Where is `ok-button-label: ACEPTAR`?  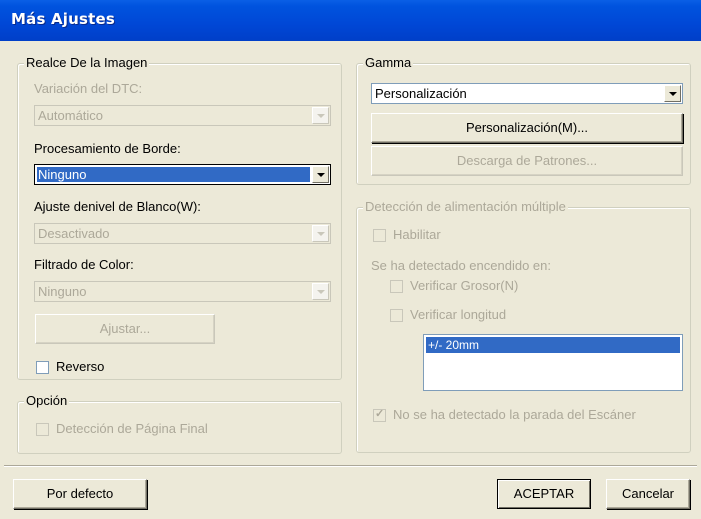
ok-button-label: ACEPTAR is located at coordinates (544, 493).